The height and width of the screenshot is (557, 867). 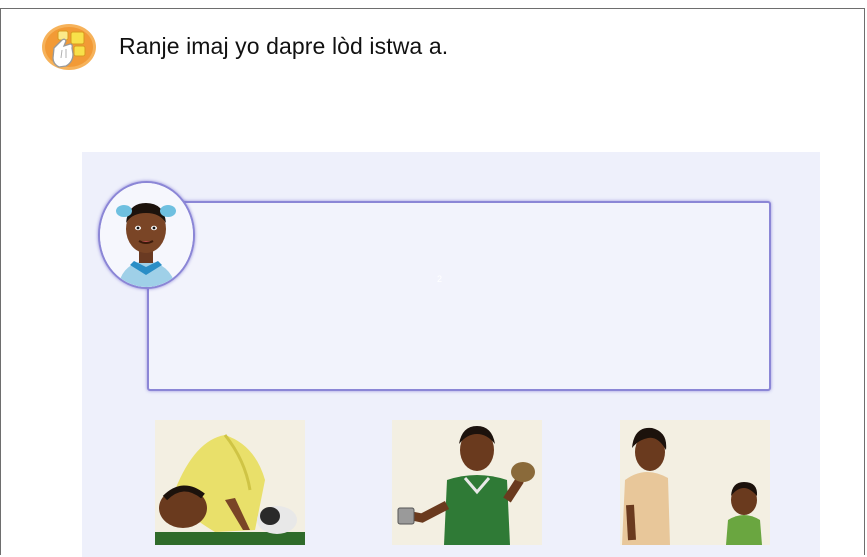 I want to click on story-card-boy-holding-cup, so click(x=467, y=482).